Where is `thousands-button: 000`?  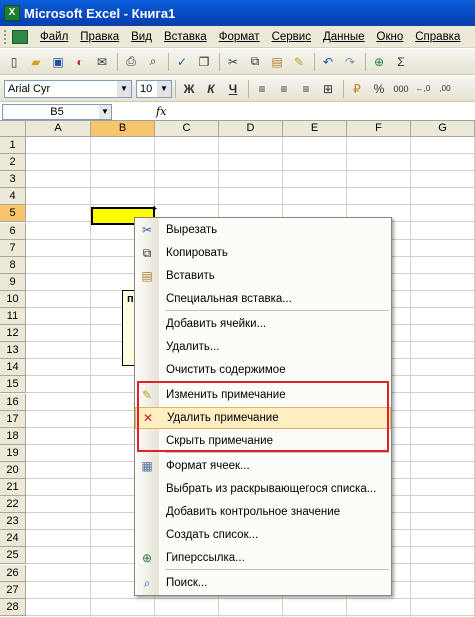
thousands-button: 000 is located at coordinates (401, 89).